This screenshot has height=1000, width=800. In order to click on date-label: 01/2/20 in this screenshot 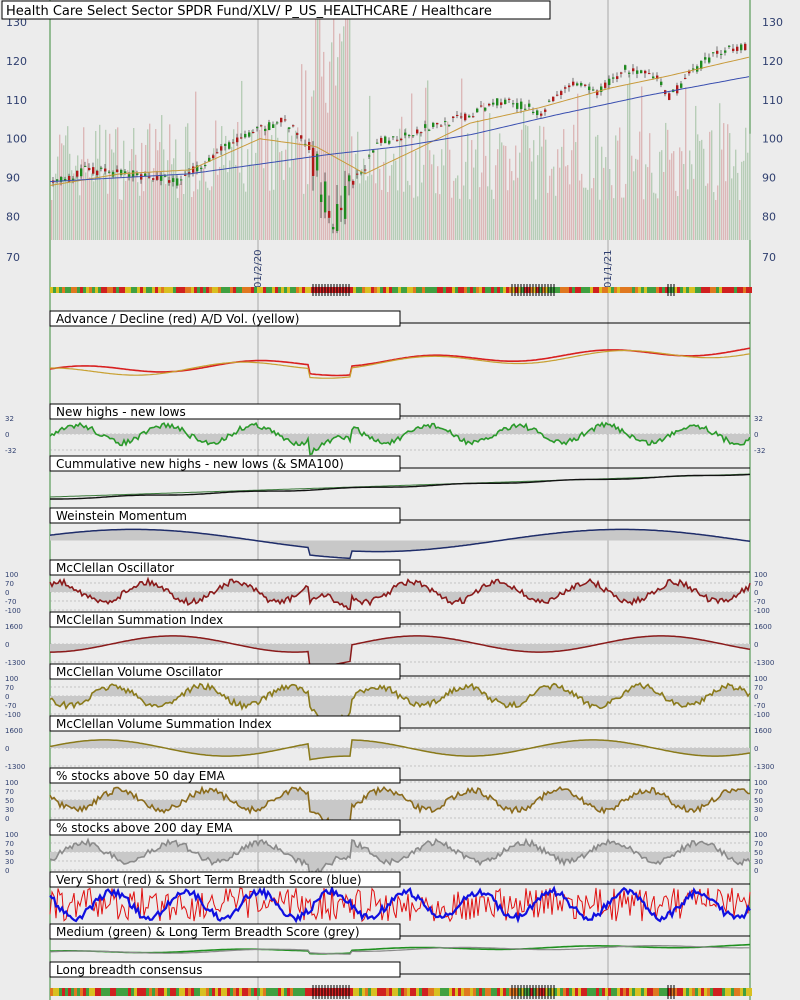, I will do `click(258, 268)`.